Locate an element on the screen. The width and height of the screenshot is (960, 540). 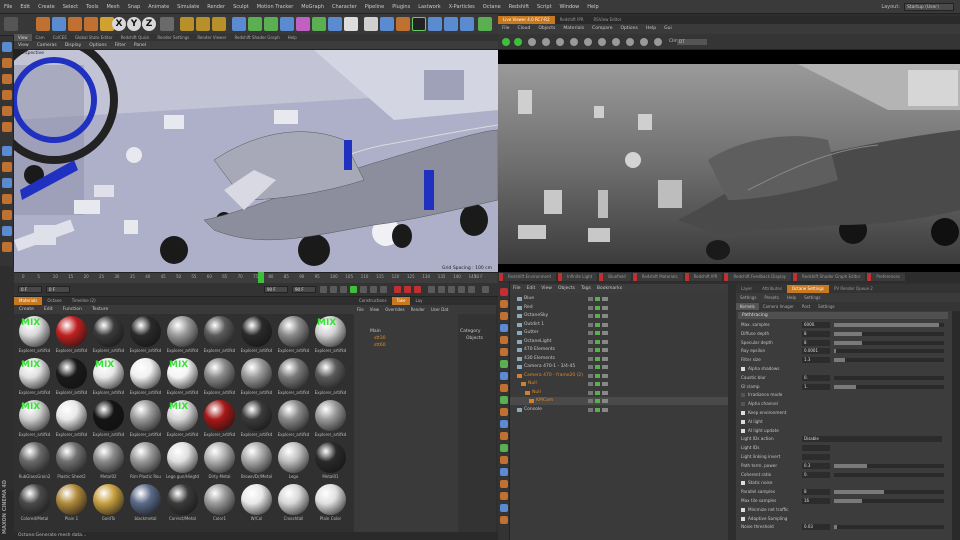
object-flags is located at coordinates (598, 409).